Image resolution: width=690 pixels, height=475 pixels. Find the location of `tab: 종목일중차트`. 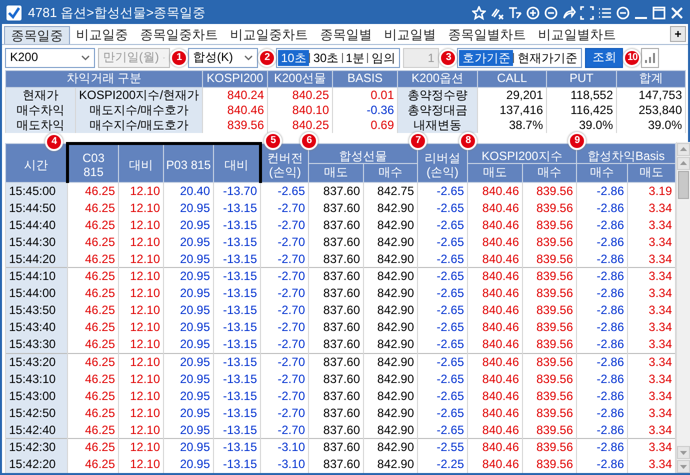

tab: 종목일중차트 is located at coordinates (179, 35).